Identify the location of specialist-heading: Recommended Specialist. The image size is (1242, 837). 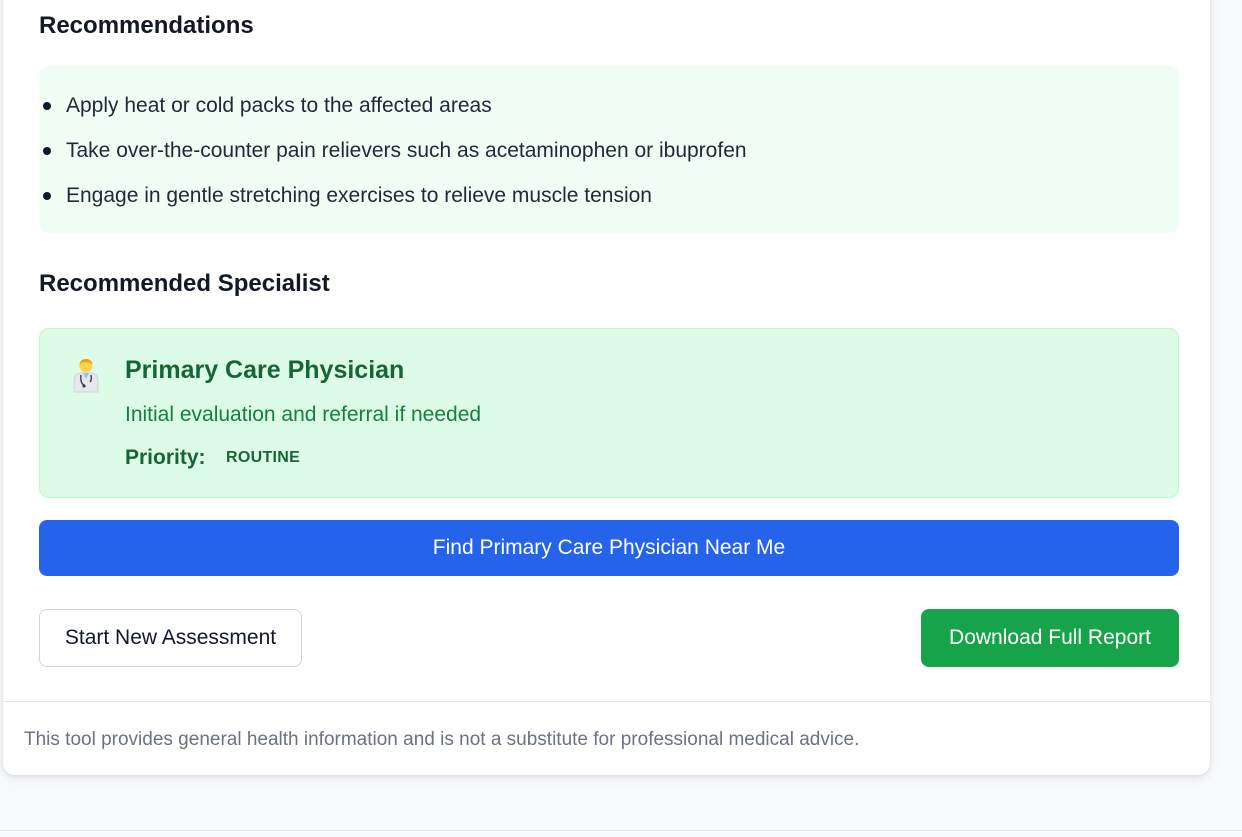
(184, 283).